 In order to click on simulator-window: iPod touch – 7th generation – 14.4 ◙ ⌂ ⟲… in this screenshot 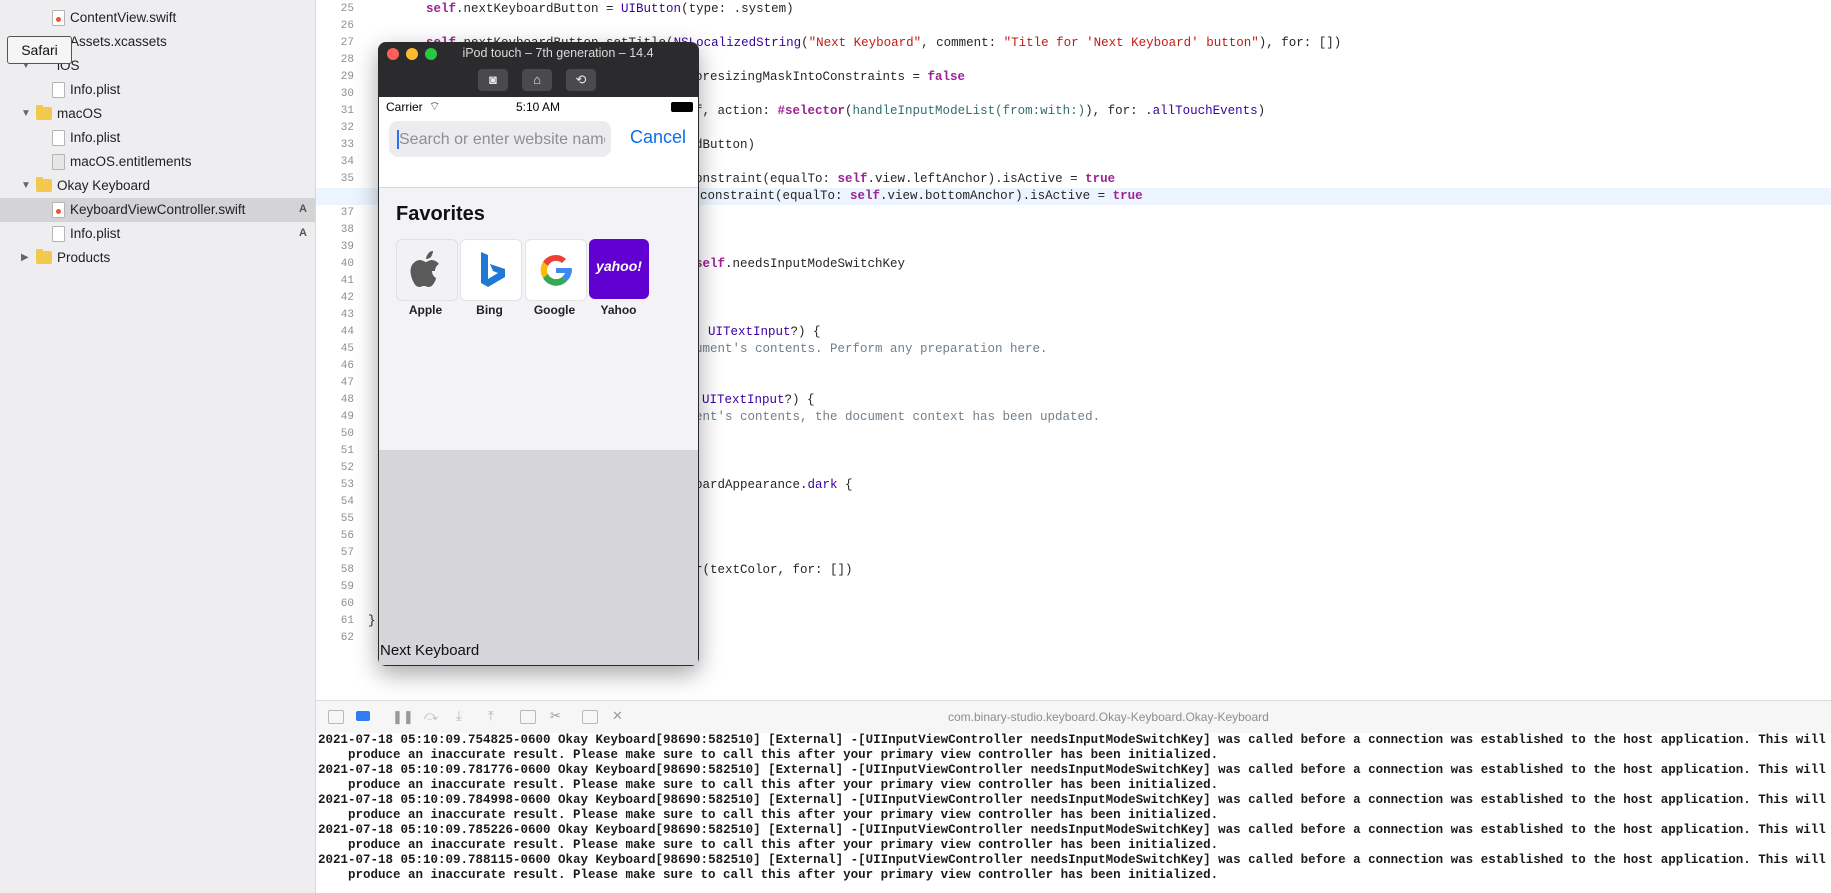, I will do `click(538, 354)`.